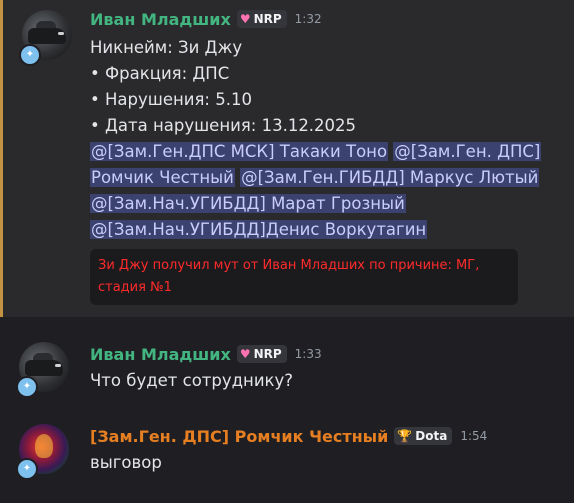  I want to click on message-text: выговор, so click(126, 462).